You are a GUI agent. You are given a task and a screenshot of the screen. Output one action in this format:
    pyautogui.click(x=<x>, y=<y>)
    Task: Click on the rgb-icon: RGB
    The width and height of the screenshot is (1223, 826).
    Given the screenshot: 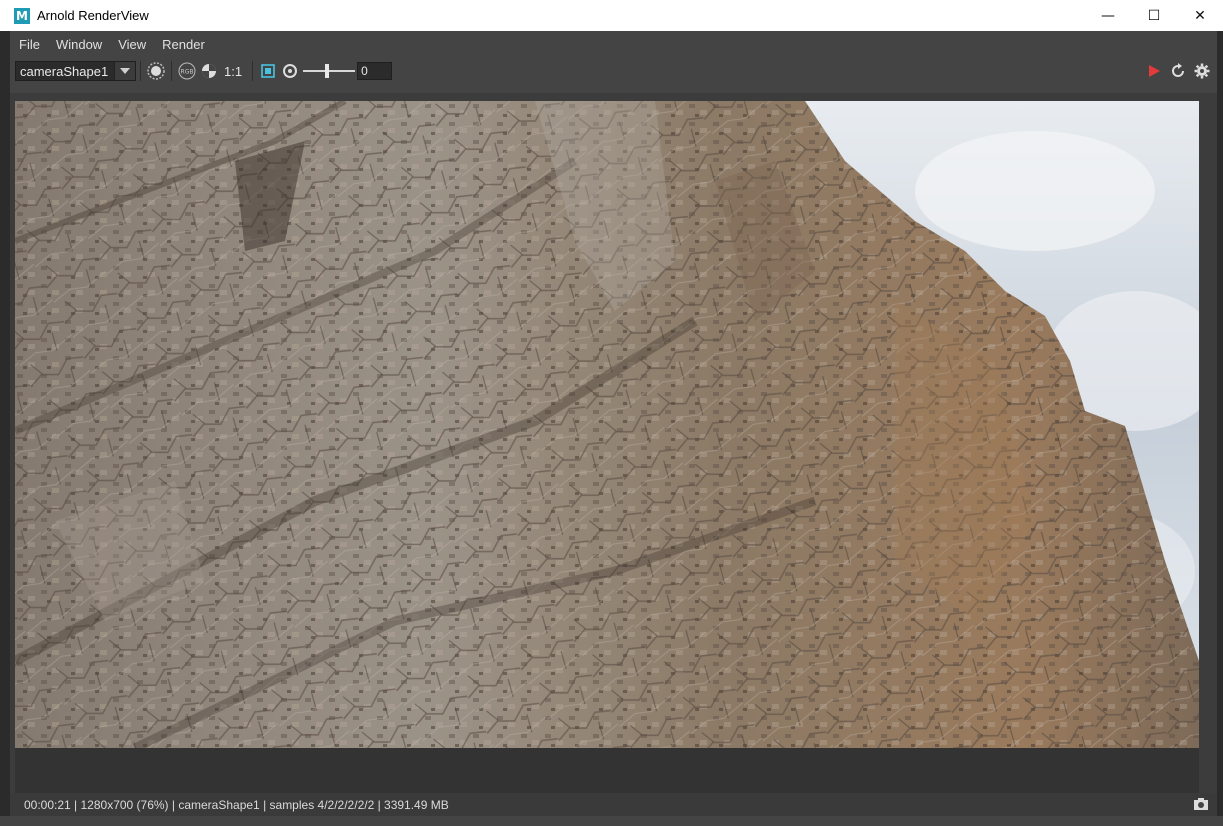 What is the action you would take?
    pyautogui.click(x=187, y=71)
    